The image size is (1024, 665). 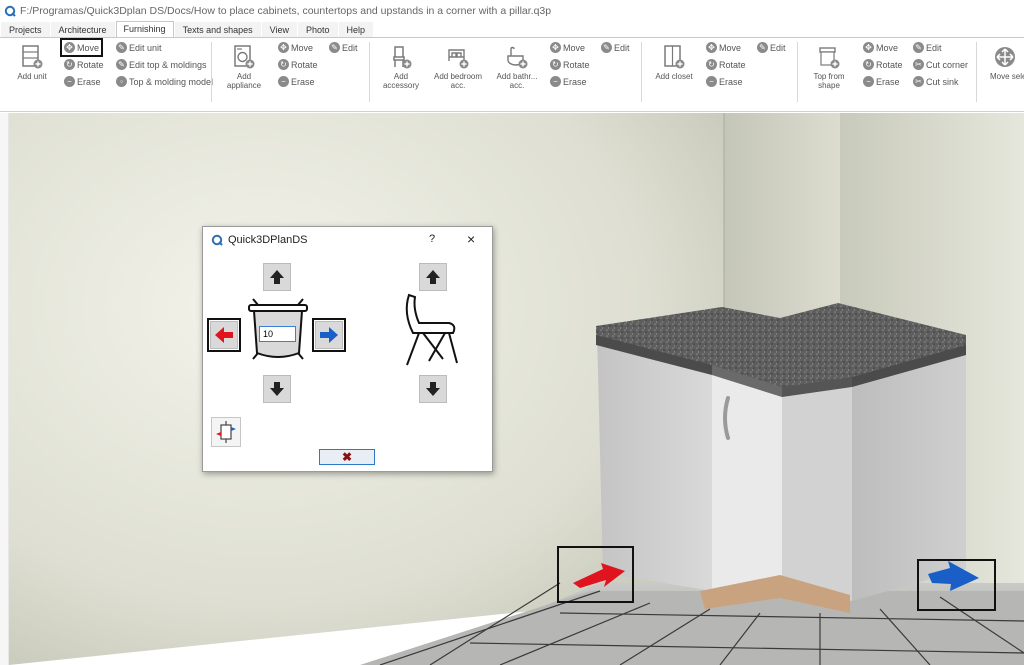 What do you see at coordinates (674, 76) in the screenshot?
I see `add-closet-label: Add closet` at bounding box center [674, 76].